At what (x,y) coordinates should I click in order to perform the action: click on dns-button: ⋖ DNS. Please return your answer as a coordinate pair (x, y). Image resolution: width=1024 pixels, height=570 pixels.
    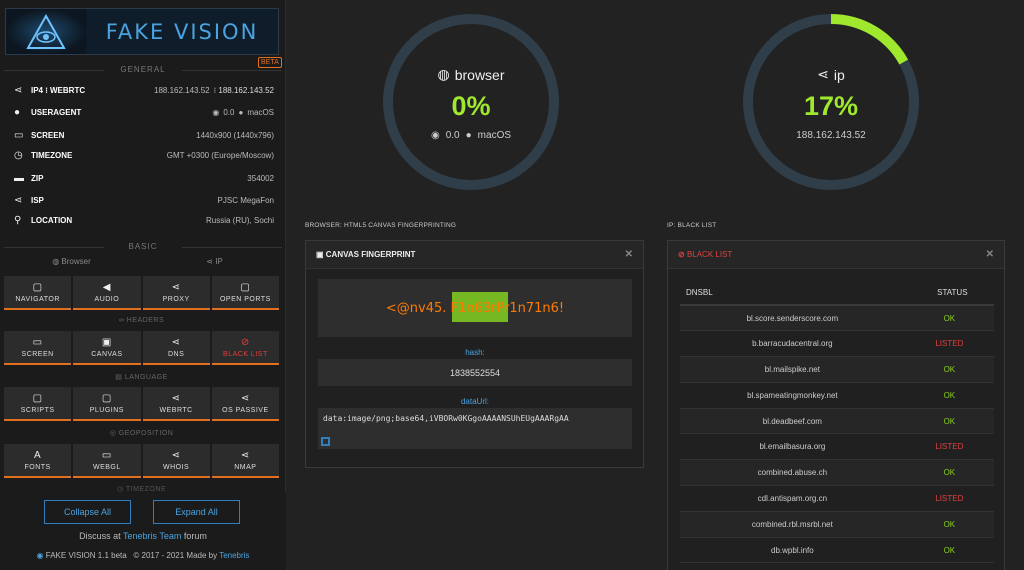
    Looking at the image, I should click on (176, 348).